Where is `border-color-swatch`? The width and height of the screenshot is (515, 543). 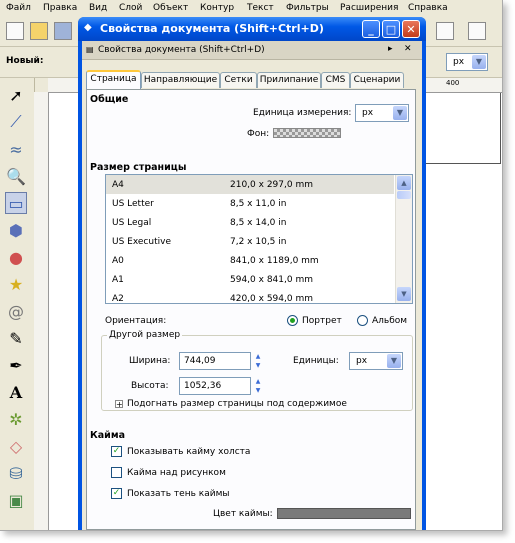
border-color-swatch is located at coordinates (344, 513).